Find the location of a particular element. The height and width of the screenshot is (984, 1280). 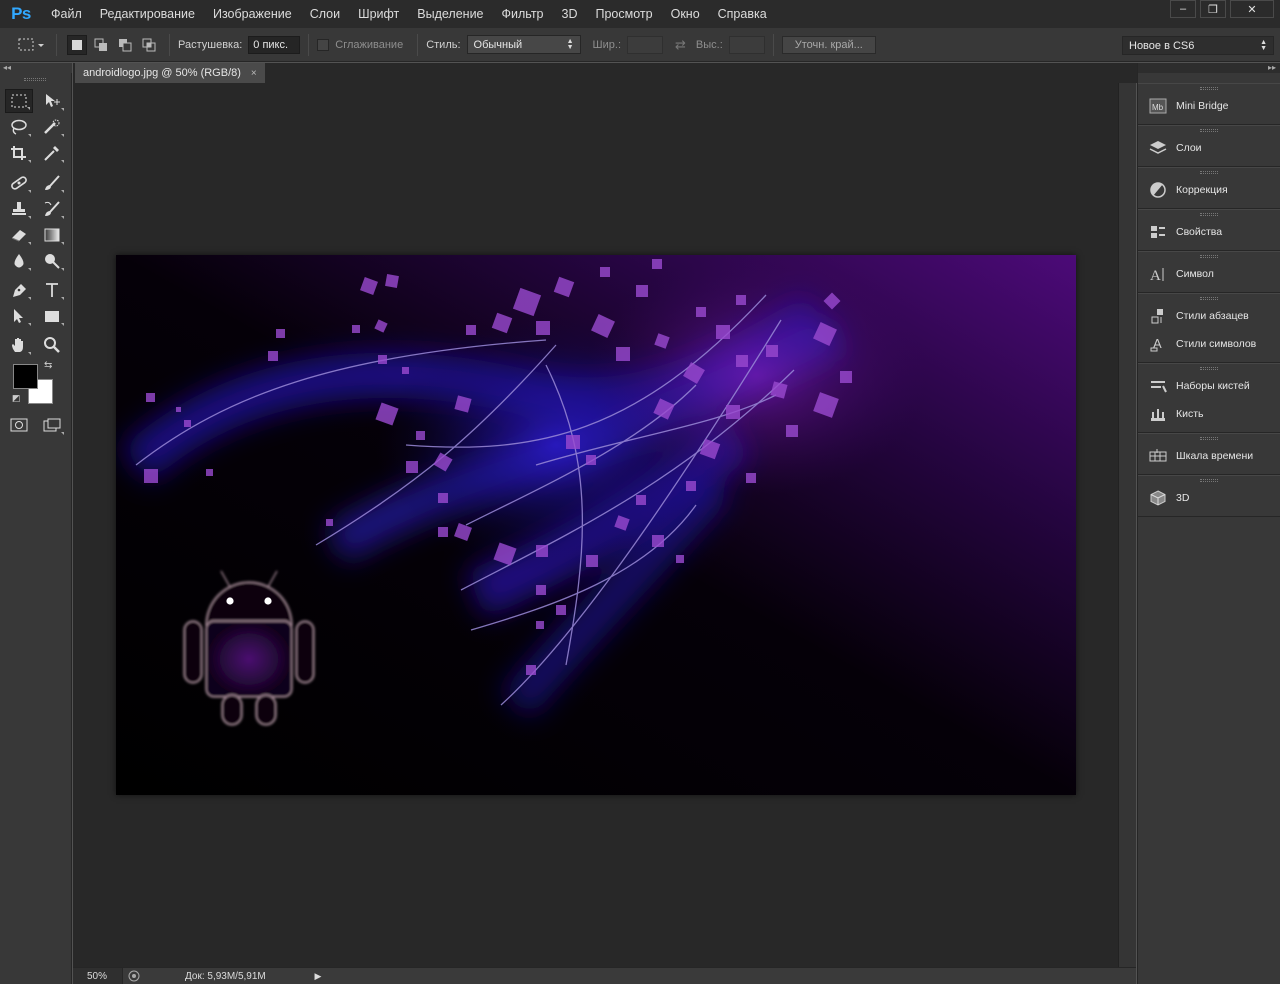

gradient-tool is located at coordinates (52, 235).